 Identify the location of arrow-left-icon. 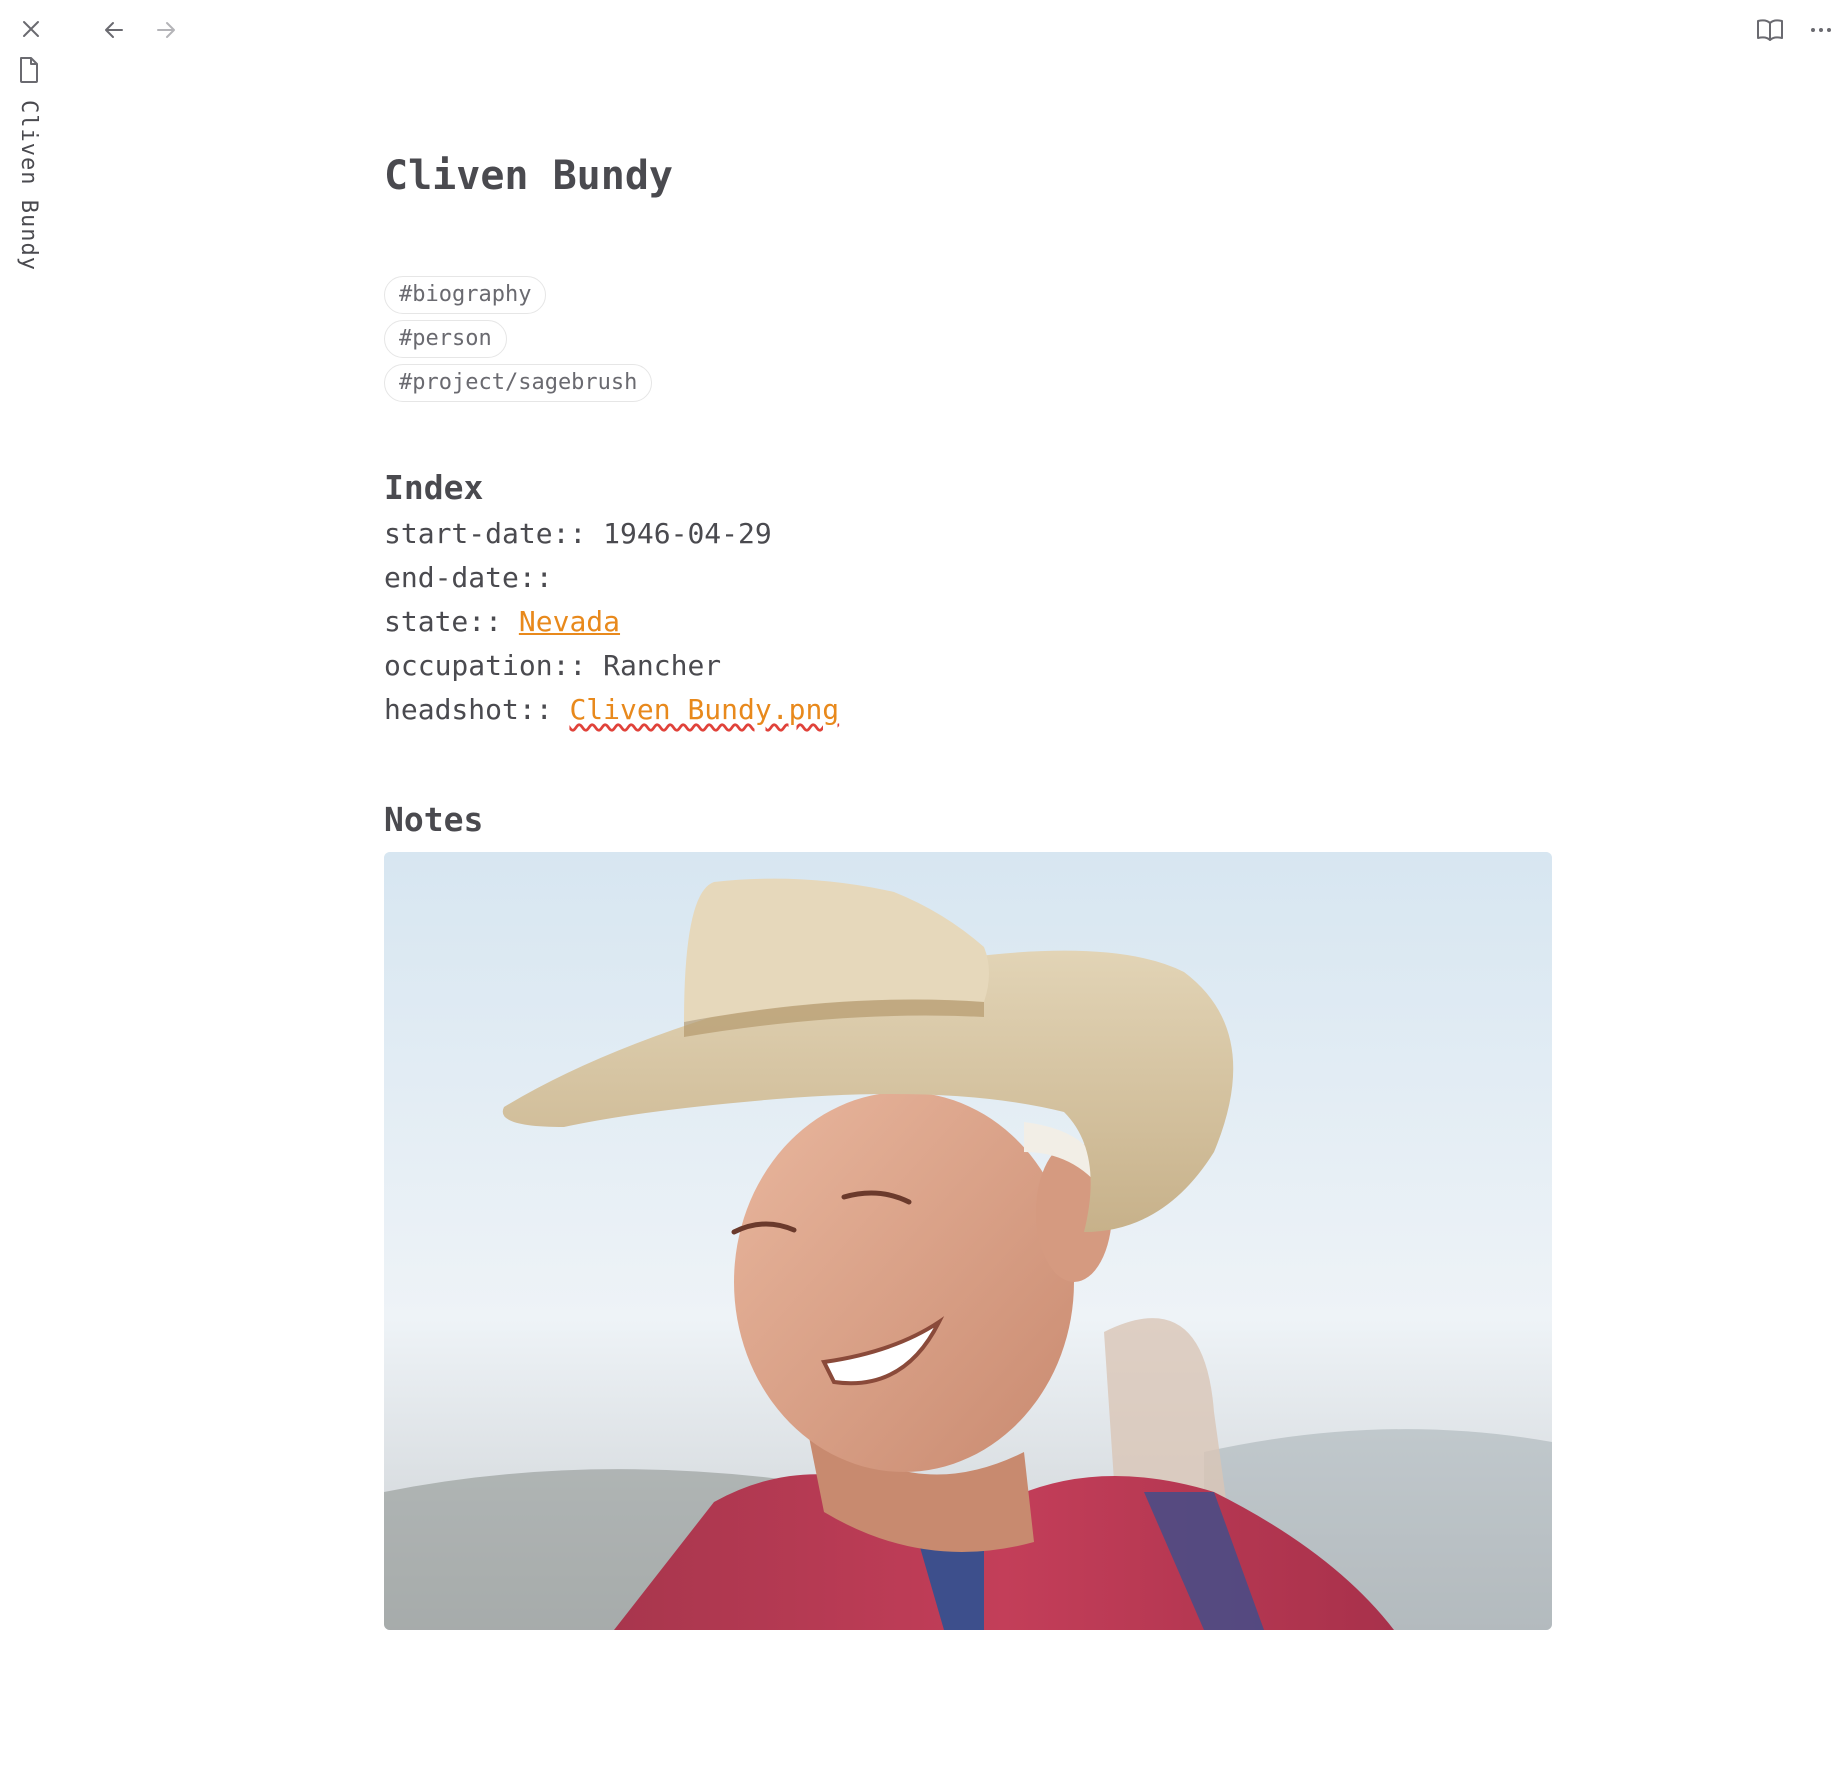
(114, 30).